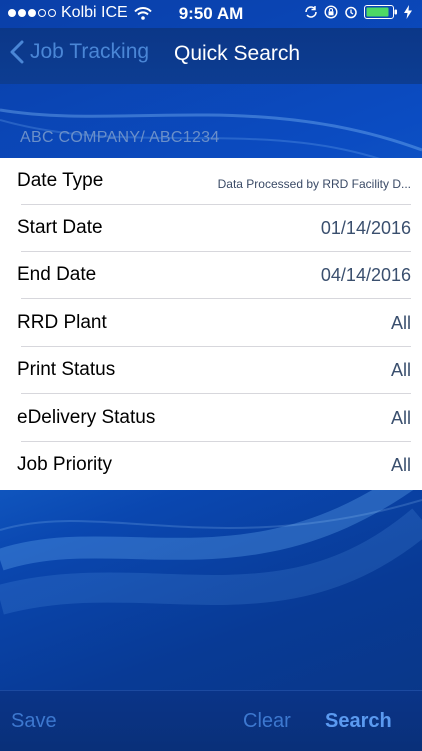 The image size is (422, 751). I want to click on page-title: Quick Search, so click(237, 53).